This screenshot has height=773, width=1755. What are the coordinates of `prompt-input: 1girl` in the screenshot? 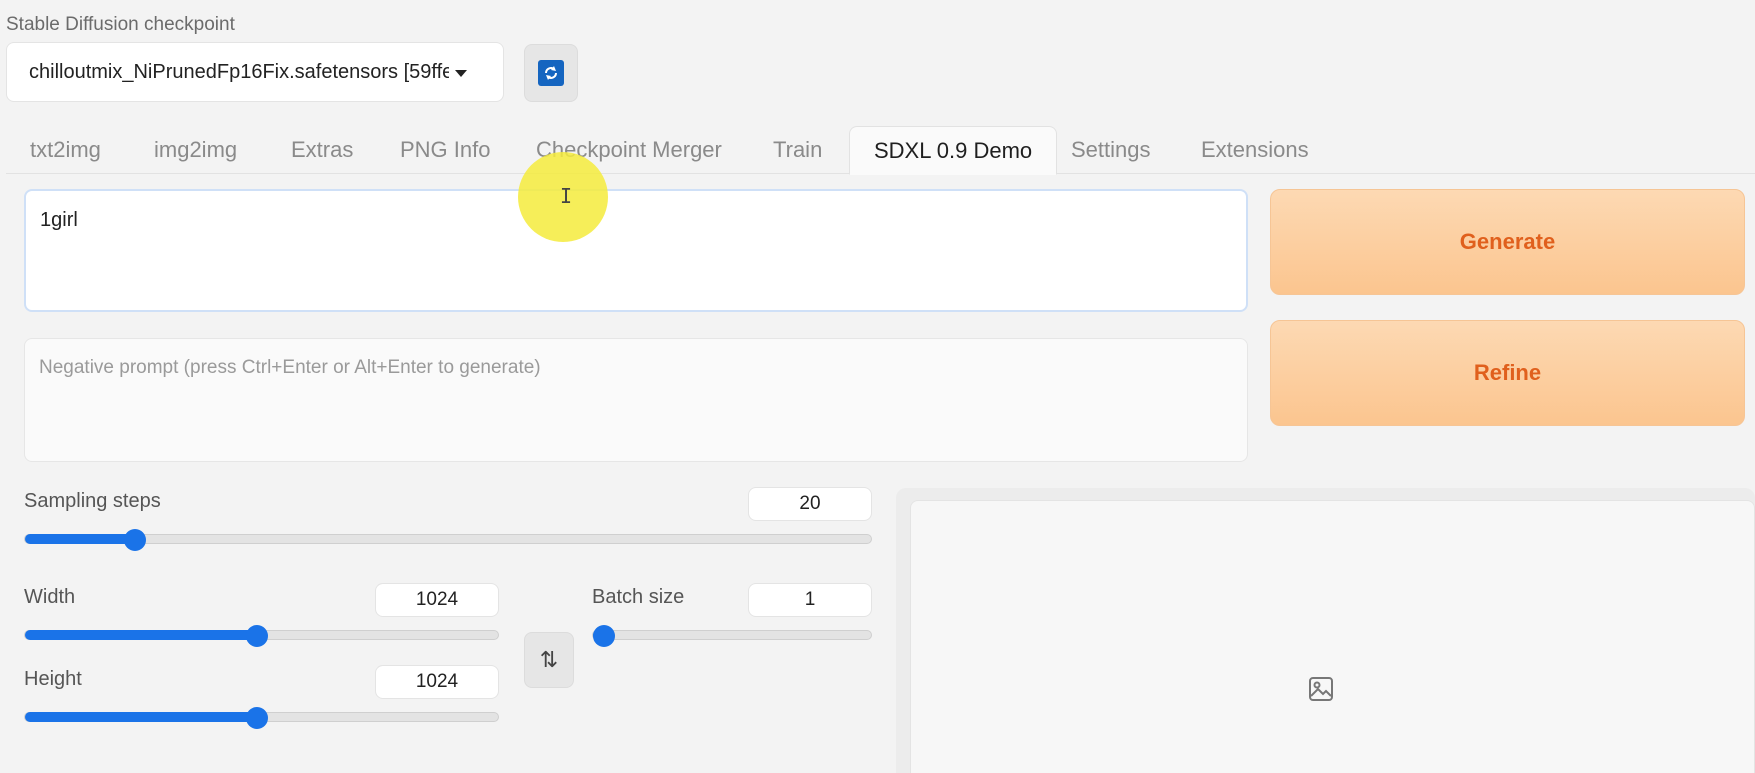 It's located at (636, 250).